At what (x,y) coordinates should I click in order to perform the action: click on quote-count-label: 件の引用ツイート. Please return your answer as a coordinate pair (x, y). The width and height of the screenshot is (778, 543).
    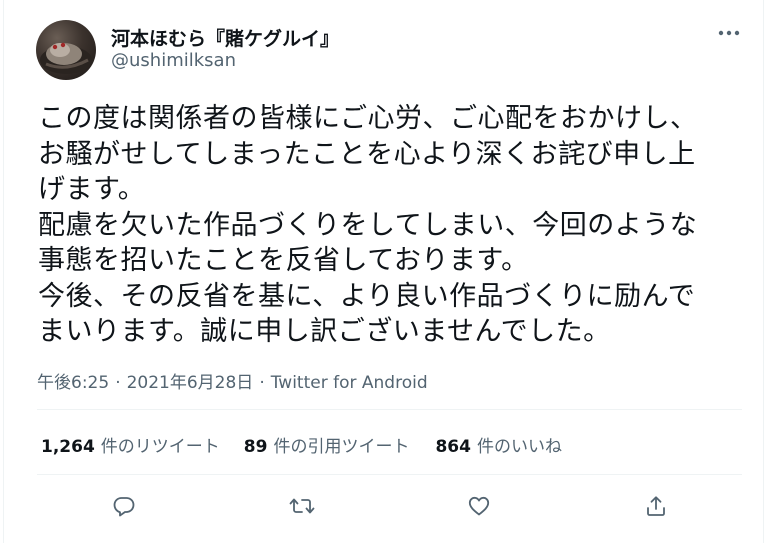
    Looking at the image, I should click on (341, 447).